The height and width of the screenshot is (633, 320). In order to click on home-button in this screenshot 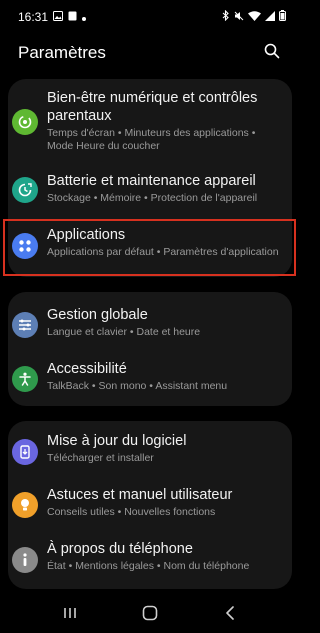, I will do `click(150, 615)`.